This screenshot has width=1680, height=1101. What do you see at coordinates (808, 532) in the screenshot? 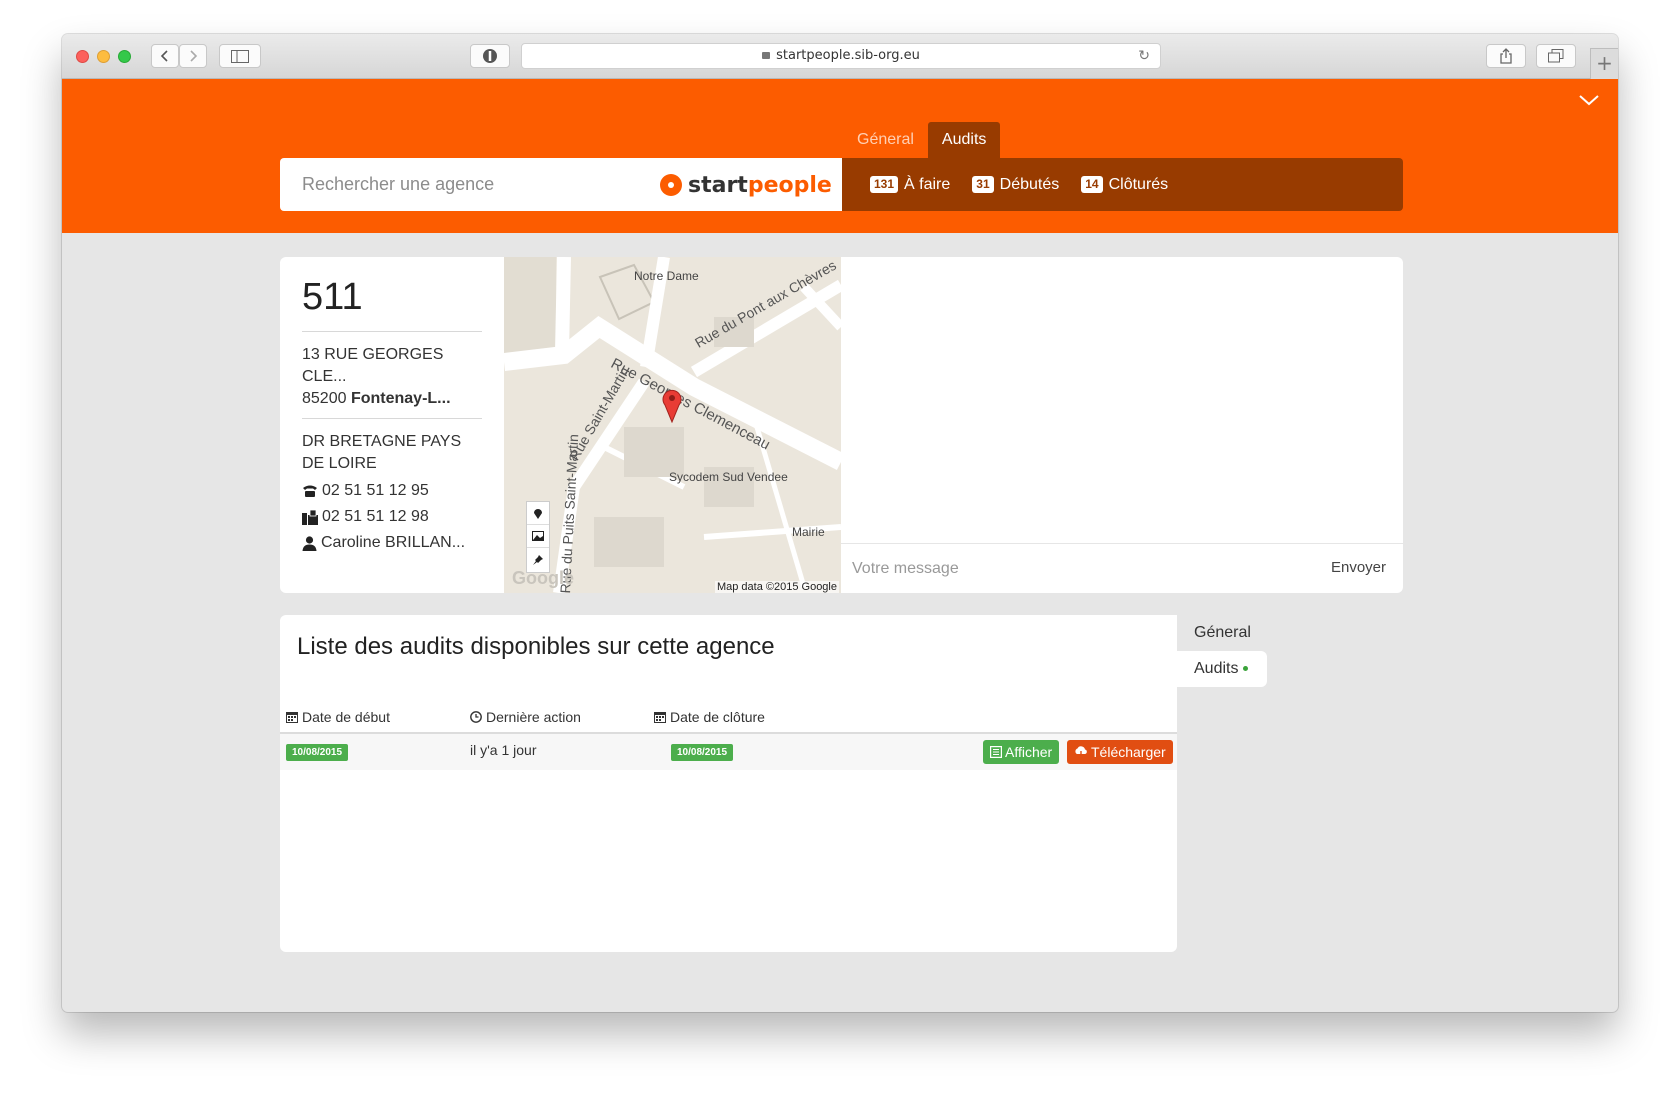
I see `map-label-mairie: Mairie` at bounding box center [808, 532].